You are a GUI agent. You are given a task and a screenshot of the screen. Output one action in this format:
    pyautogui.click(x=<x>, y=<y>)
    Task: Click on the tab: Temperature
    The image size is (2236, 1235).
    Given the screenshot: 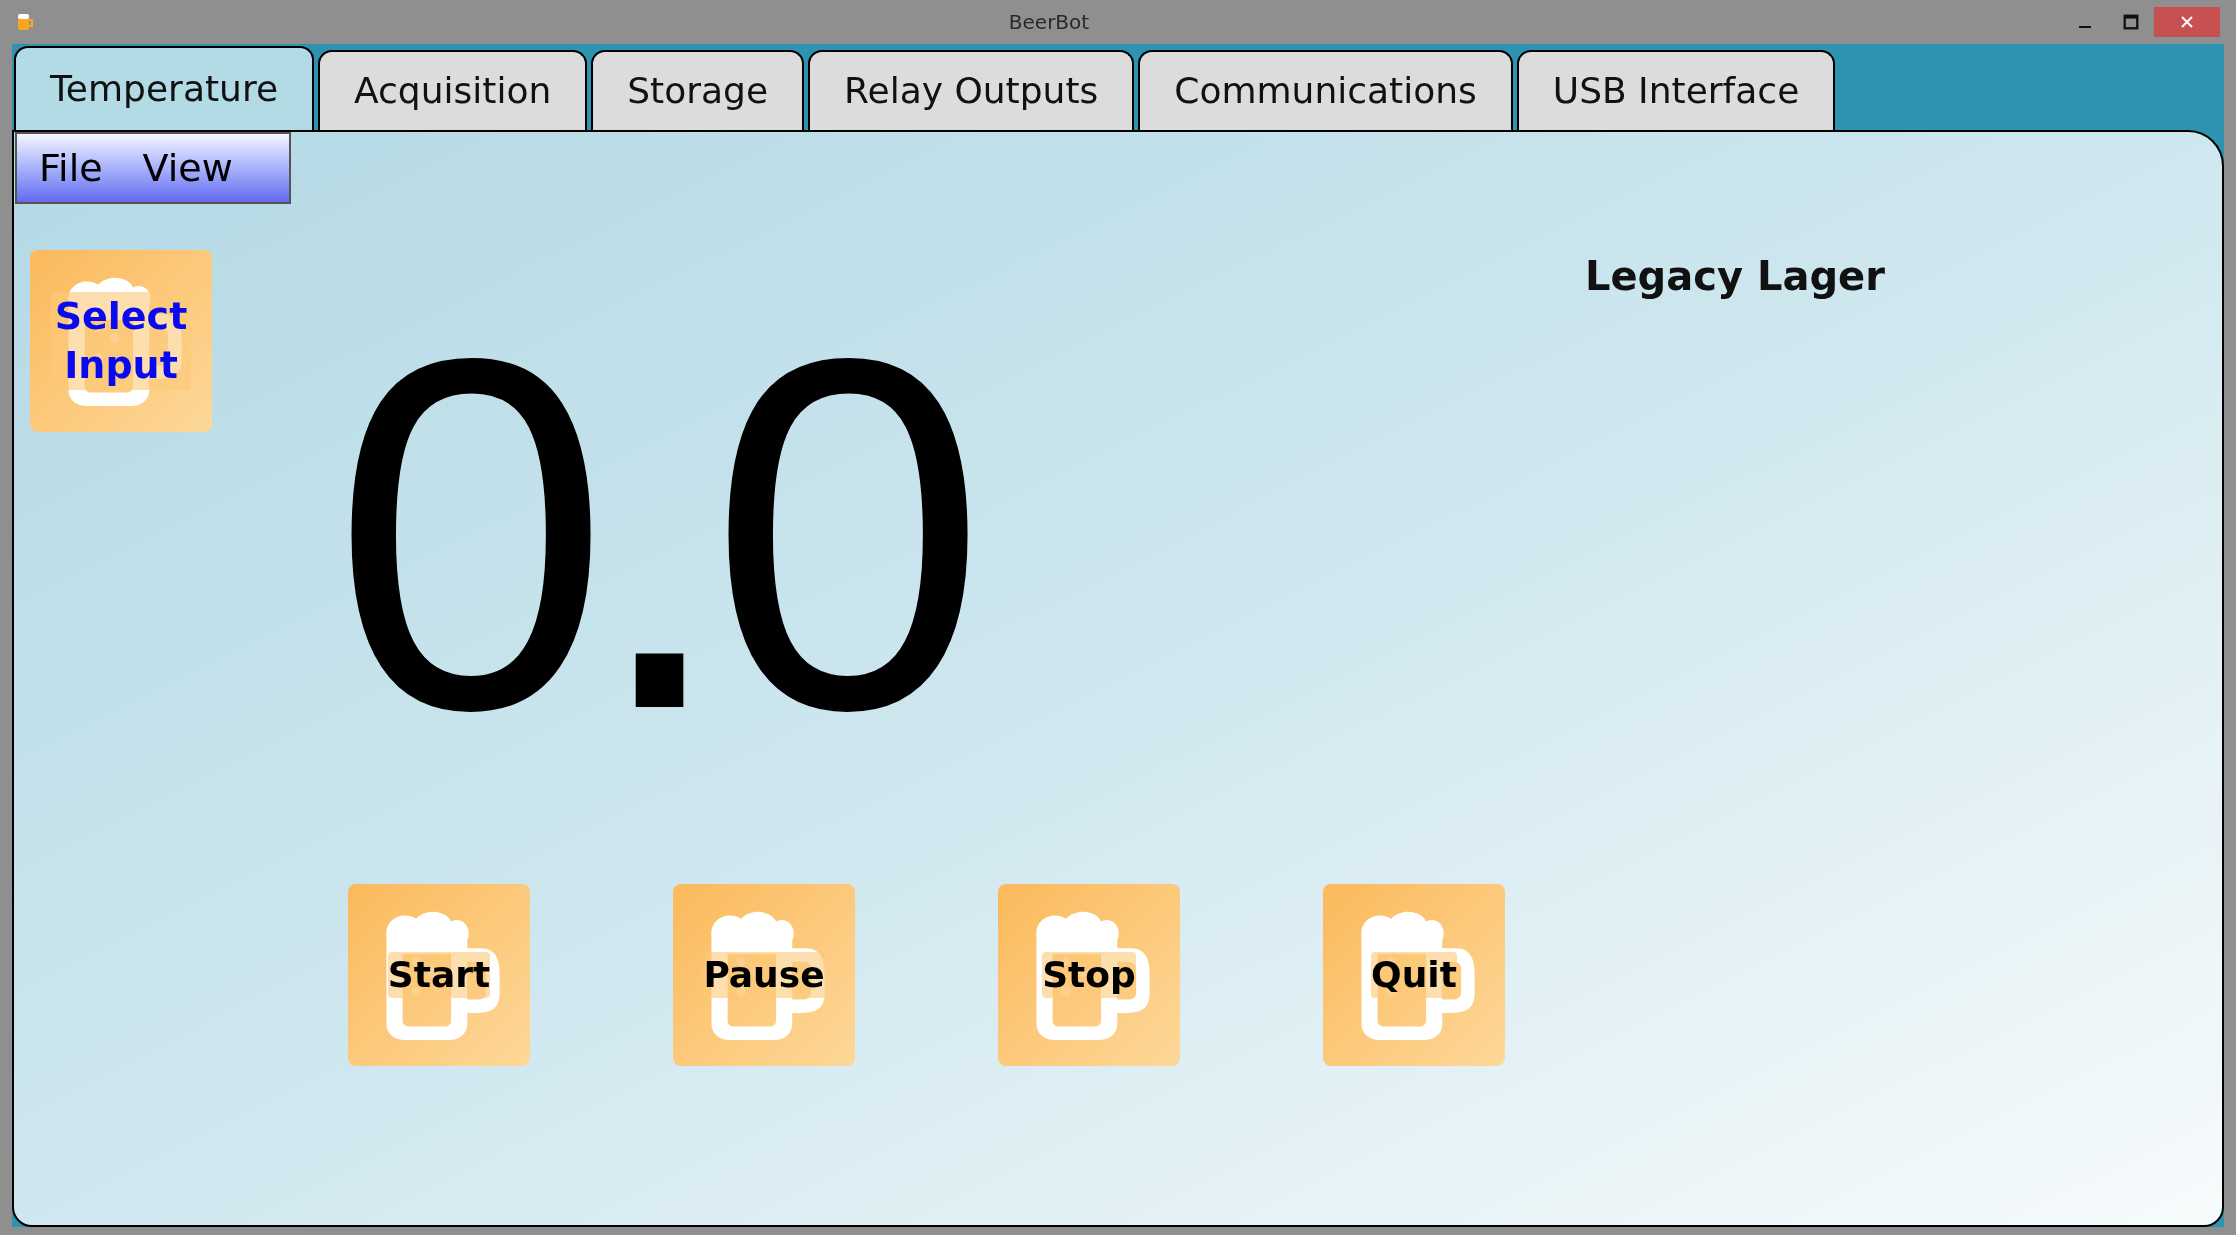 What is the action you would take?
    pyautogui.click(x=164, y=88)
    